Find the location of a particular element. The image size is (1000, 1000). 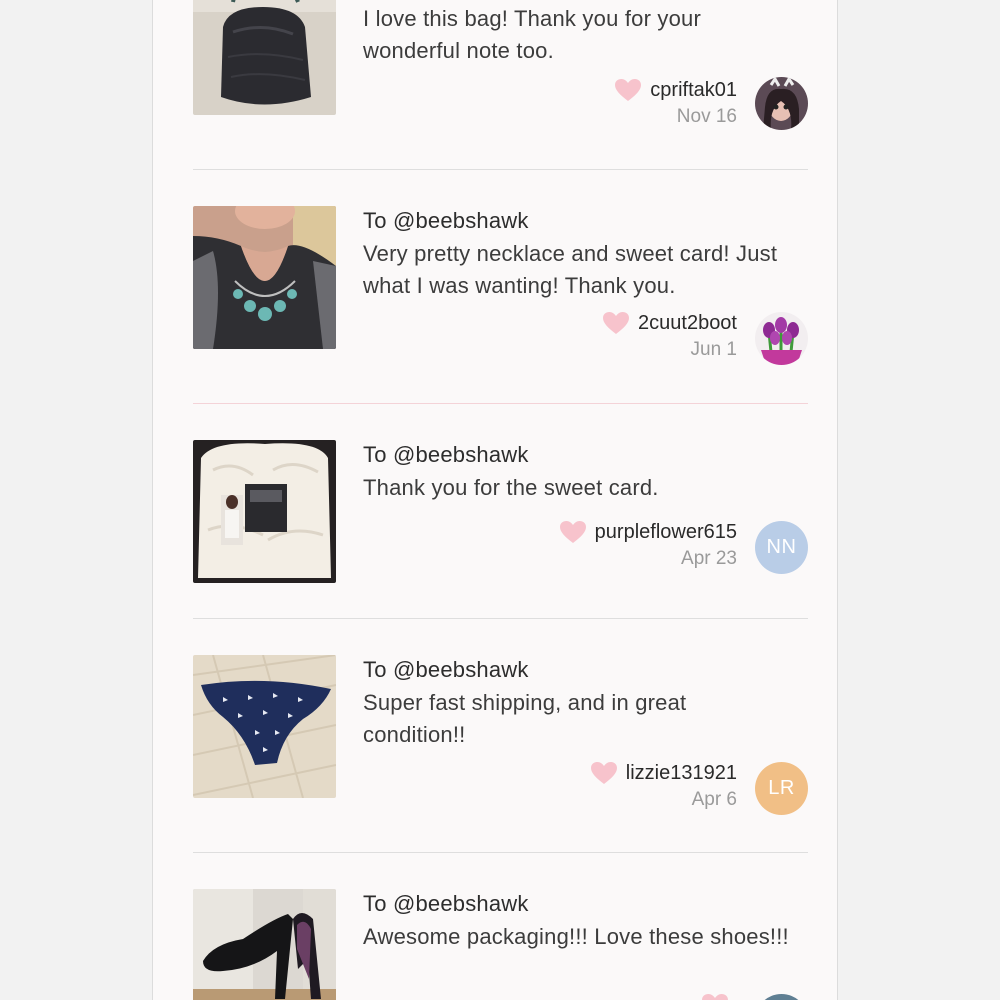

shoes-photo-icon is located at coordinates (264, 944).